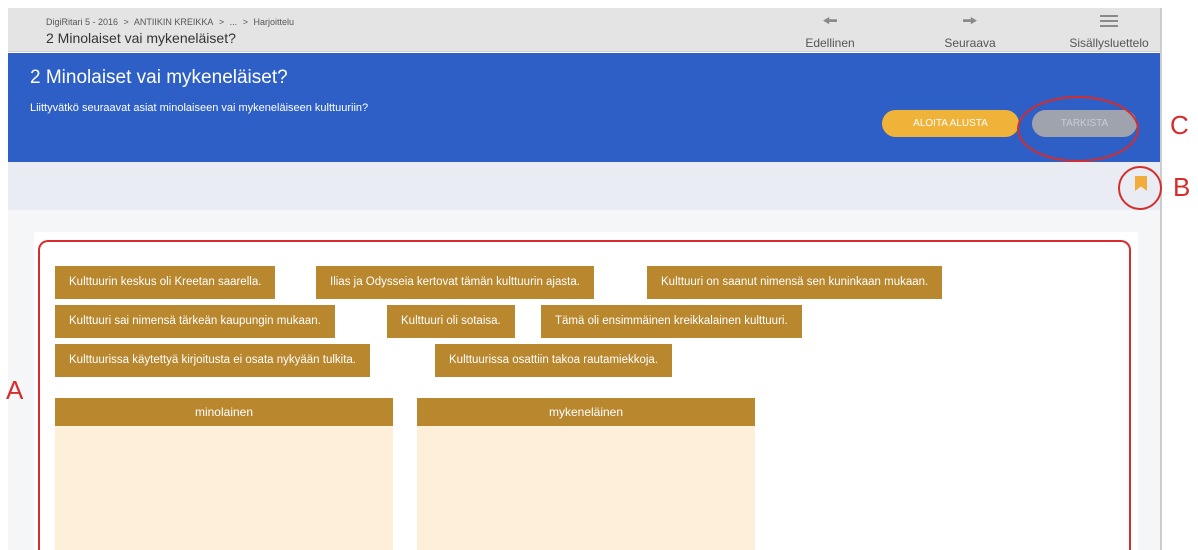 This screenshot has width=1198, height=550. I want to click on arrow-left-icon: 🠘, so click(830, 21).